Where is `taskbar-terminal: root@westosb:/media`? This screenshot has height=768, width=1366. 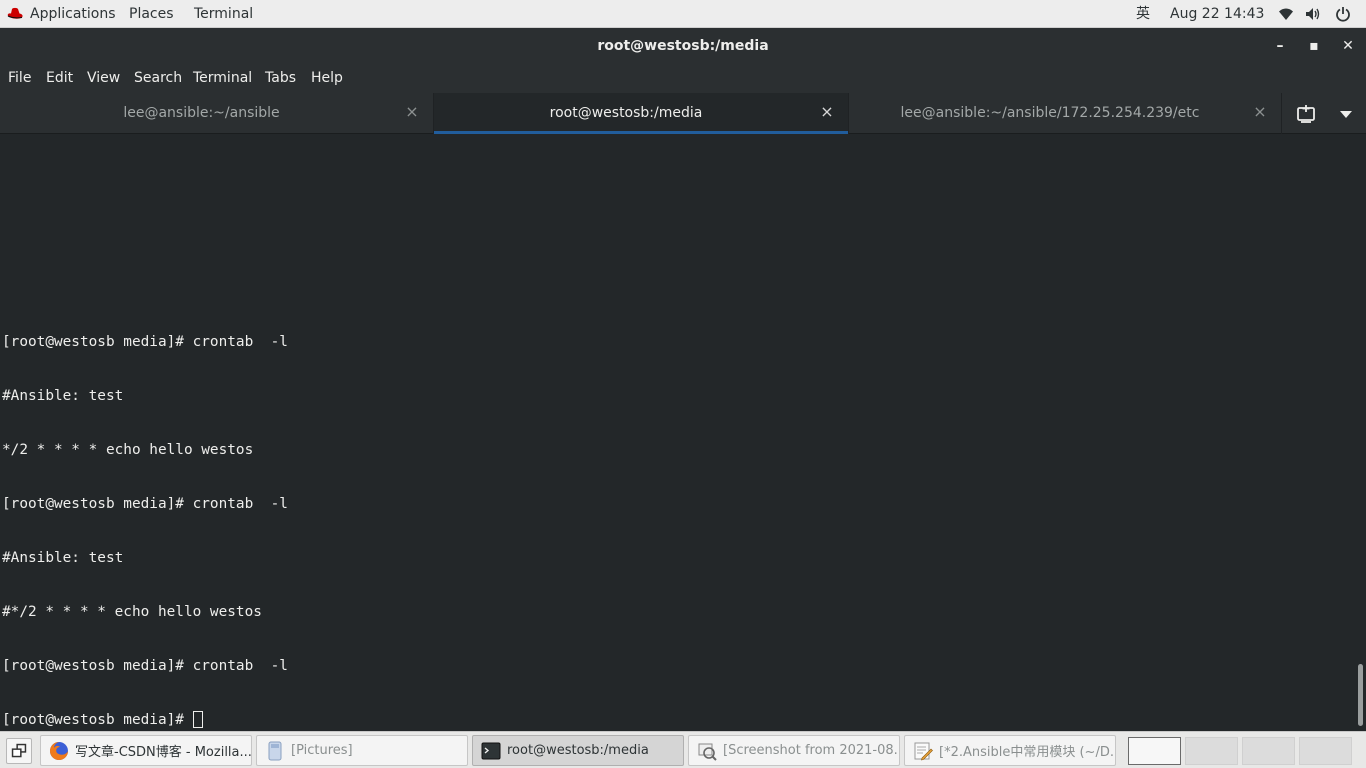
taskbar-terminal: root@westosb:/media is located at coordinates (578, 750).